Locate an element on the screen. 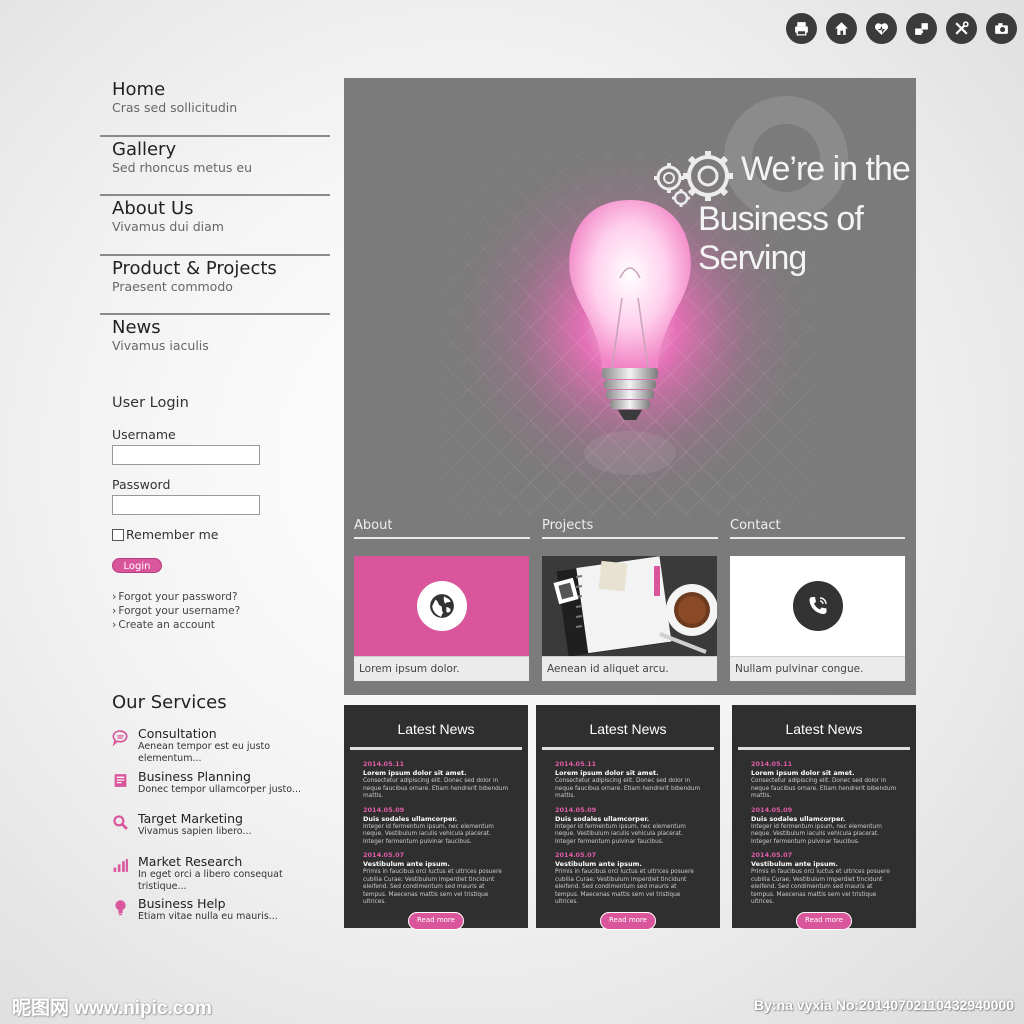 This screenshot has width=1024, height=1024. lightbulb-icon is located at coordinates (120, 908).